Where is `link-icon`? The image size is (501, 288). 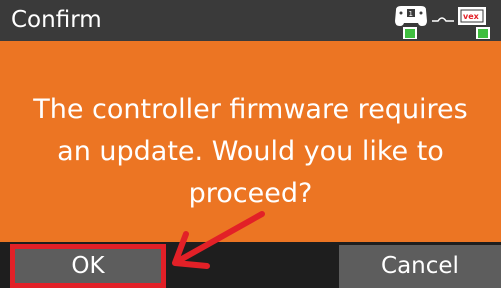
link-icon is located at coordinates (443, 19).